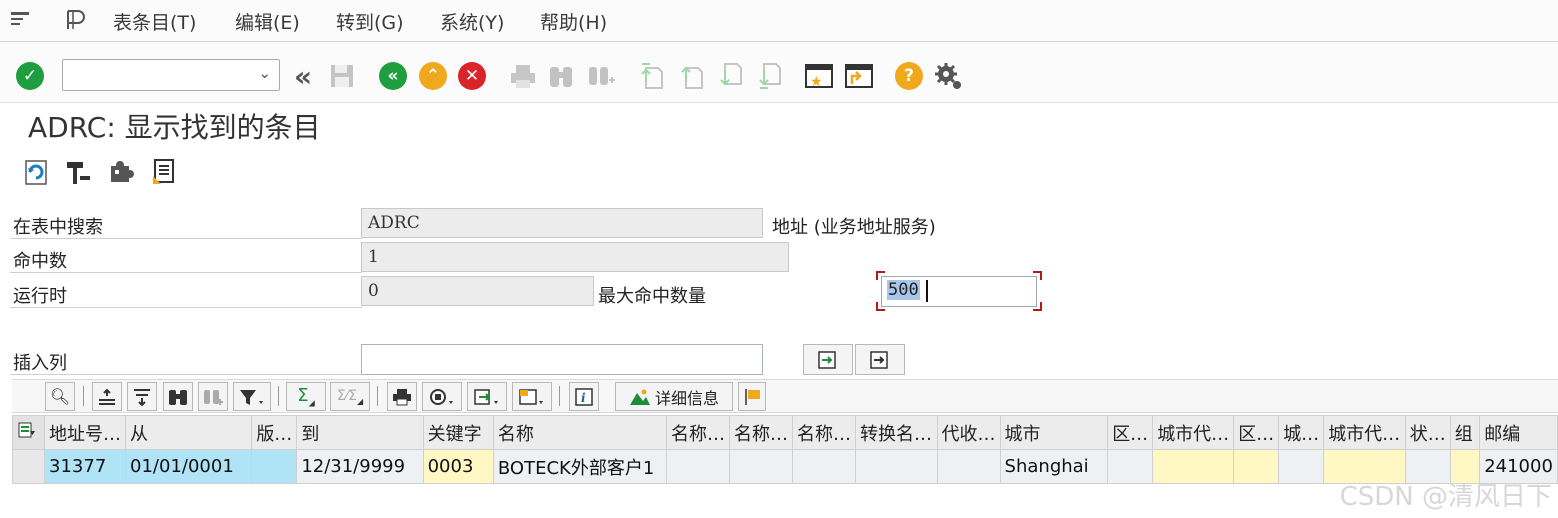  Describe the element at coordinates (1054, 432) in the screenshot. I see `column-header: 城市` at that location.